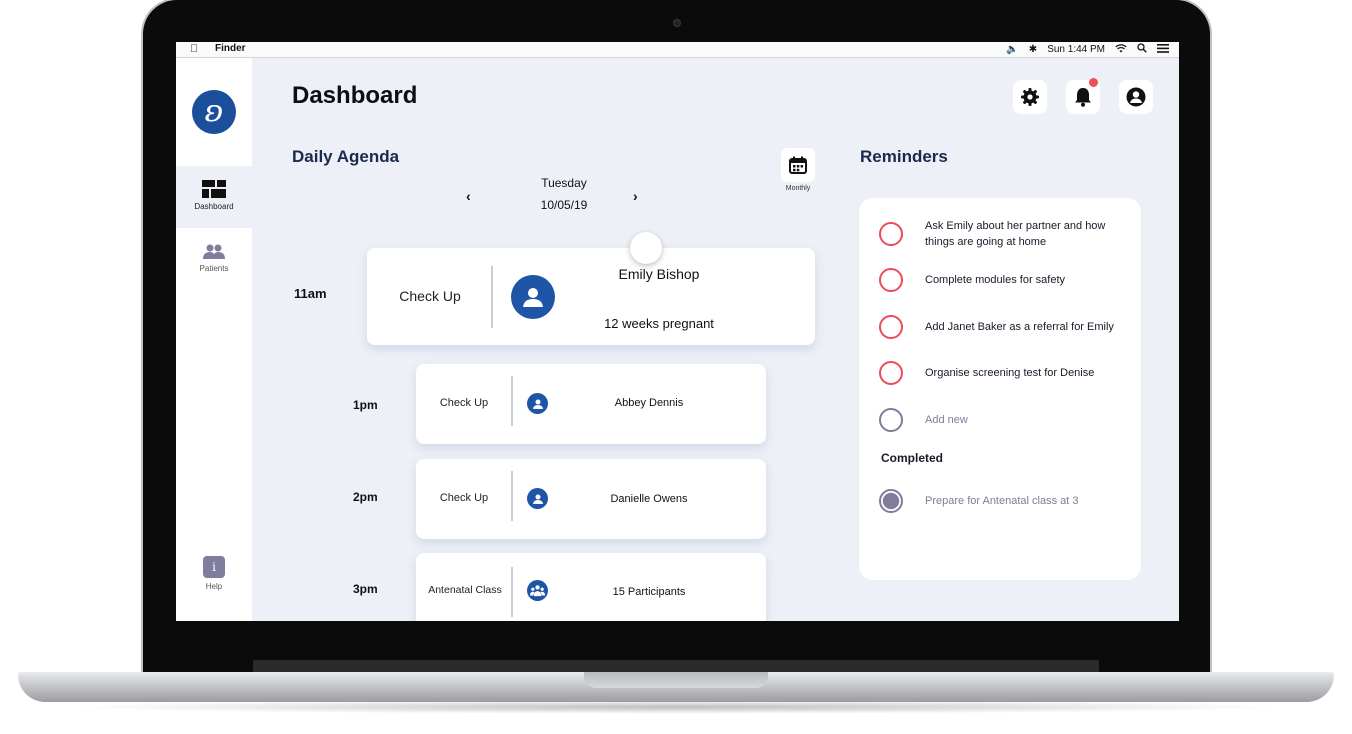  I want to click on completed-checkbox, so click(891, 501).